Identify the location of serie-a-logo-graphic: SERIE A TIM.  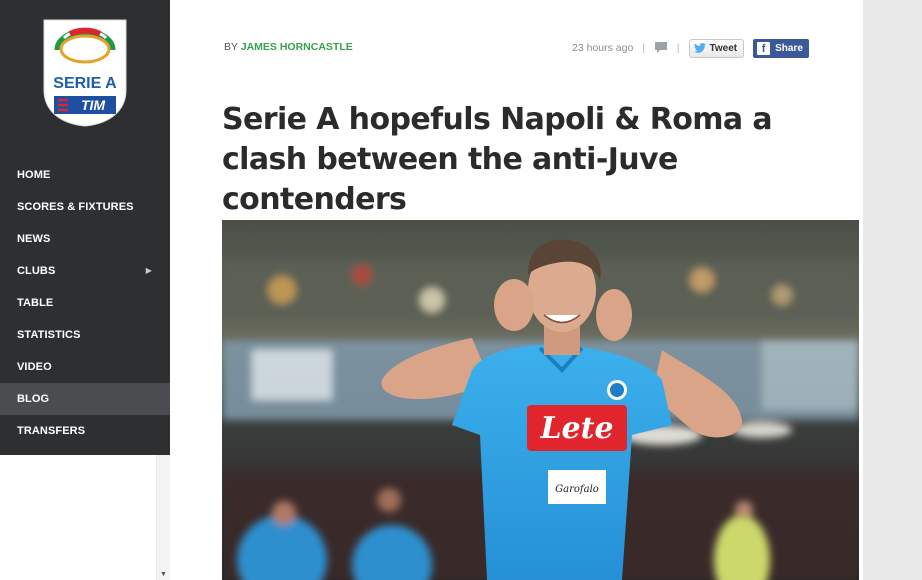
(85, 73).